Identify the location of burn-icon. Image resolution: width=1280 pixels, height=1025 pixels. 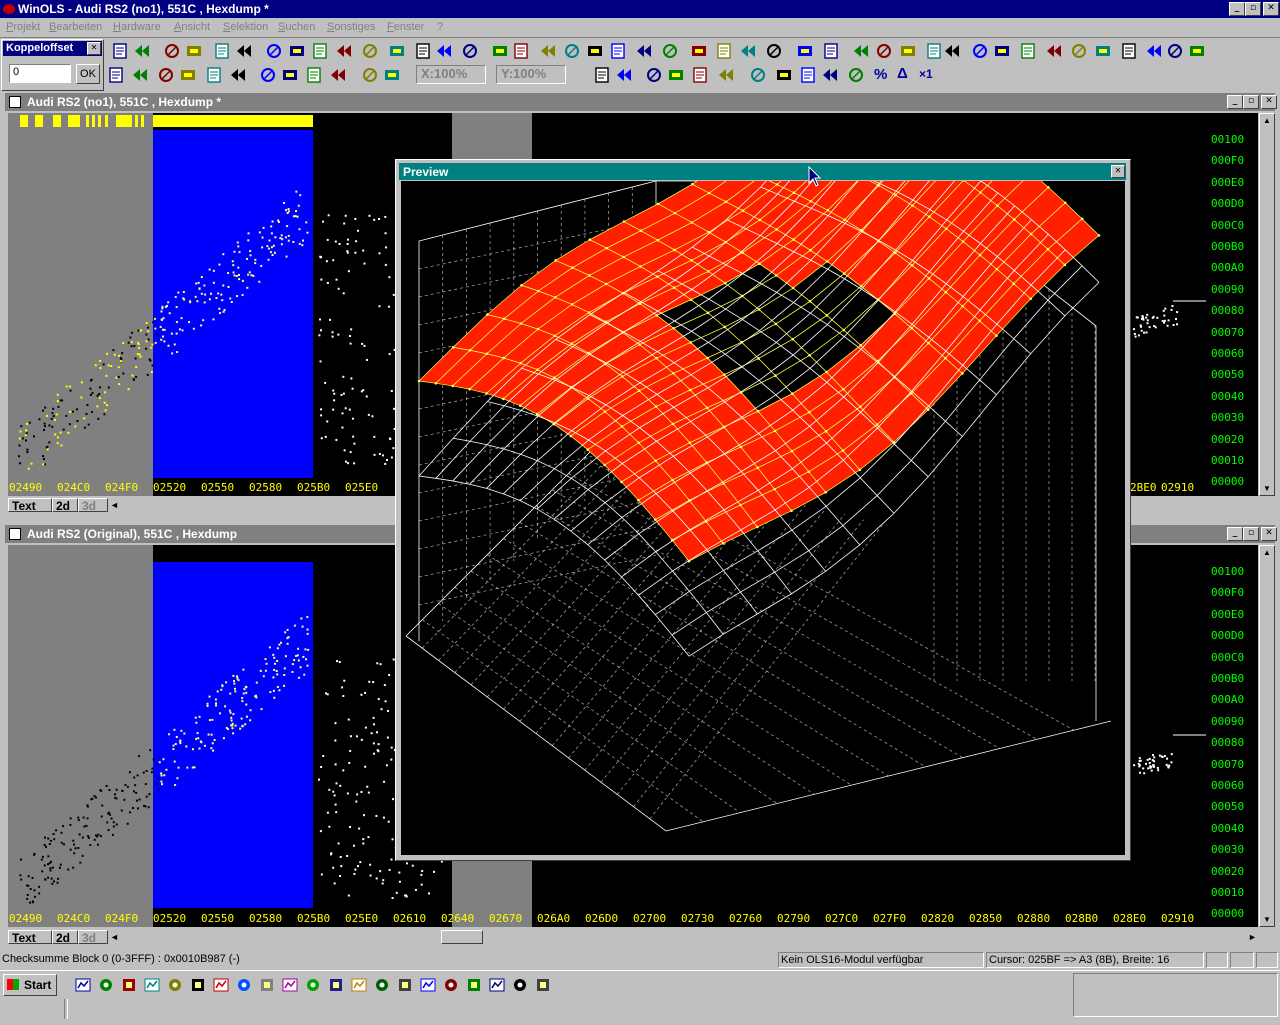
(805, 51).